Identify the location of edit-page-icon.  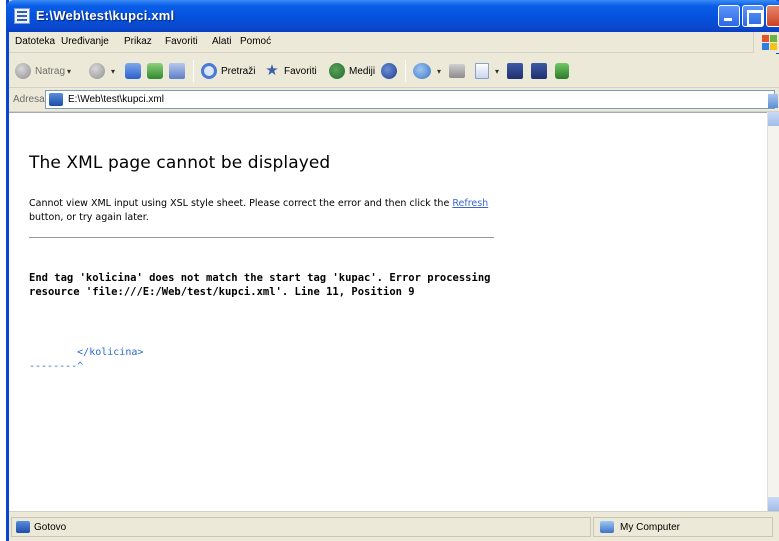
(482, 71).